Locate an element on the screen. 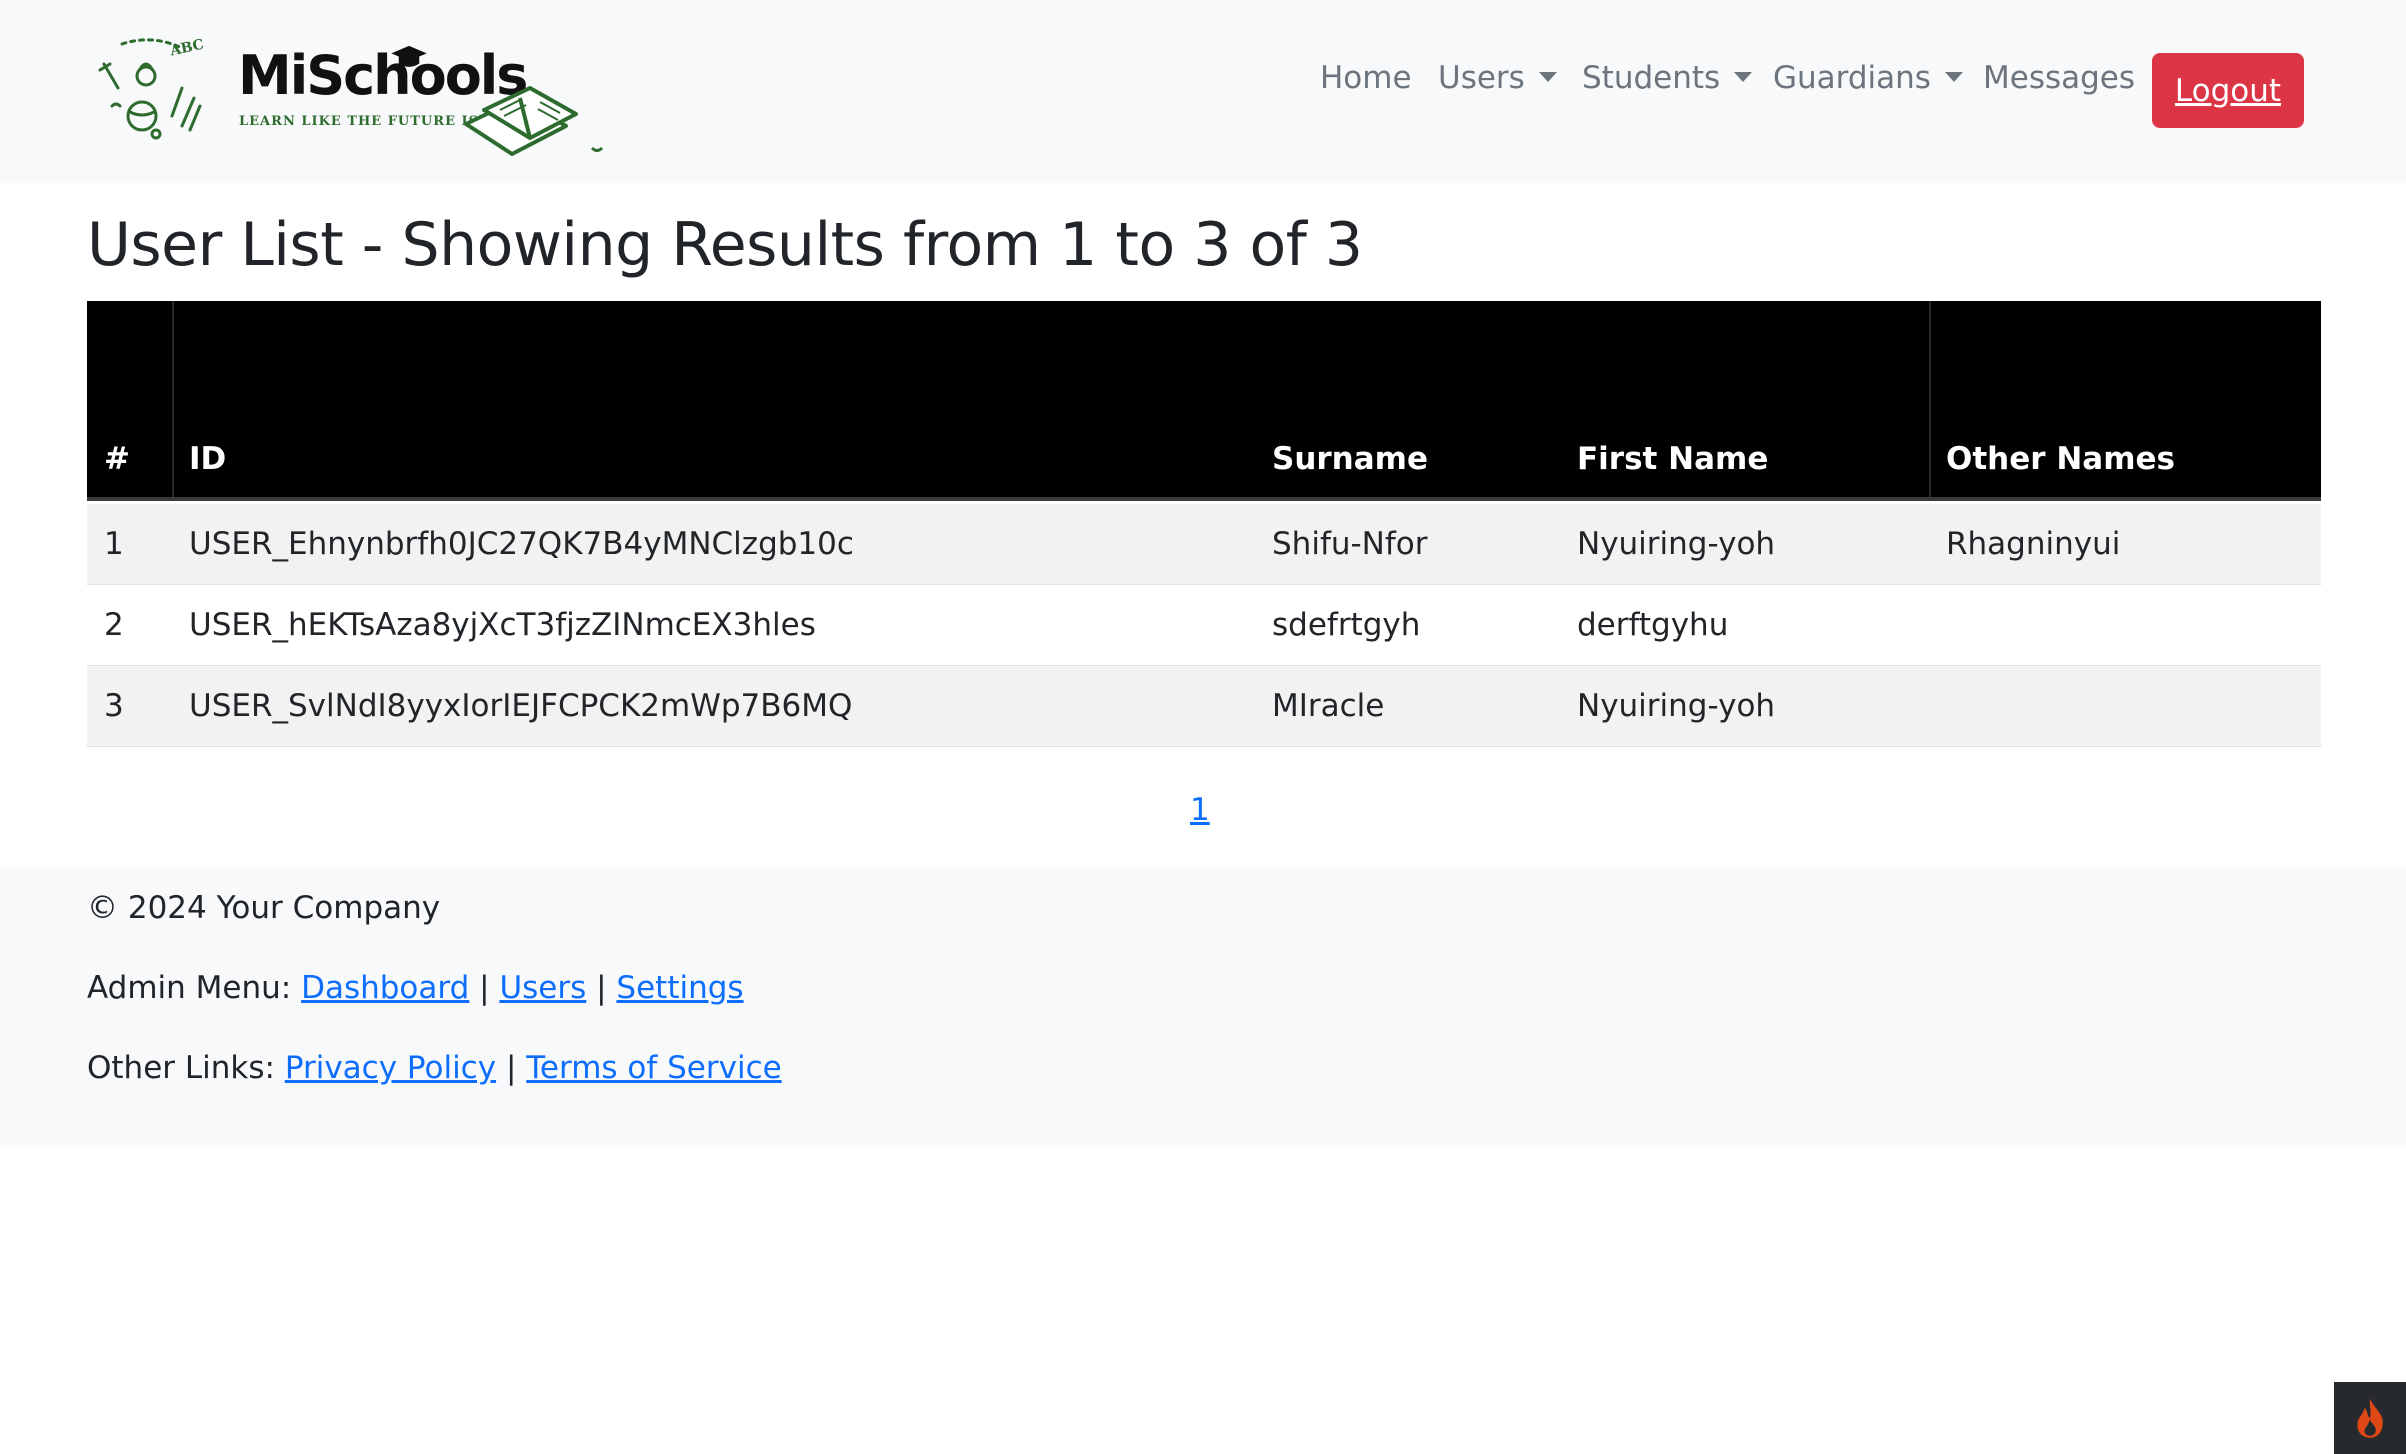 The height and width of the screenshot is (1454, 2406). cell-number: 1 is located at coordinates (114, 544).